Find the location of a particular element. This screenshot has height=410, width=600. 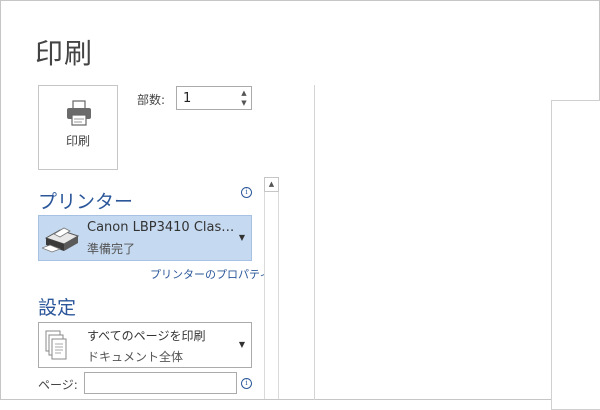

settings-heading: 設定 is located at coordinates (57, 308).